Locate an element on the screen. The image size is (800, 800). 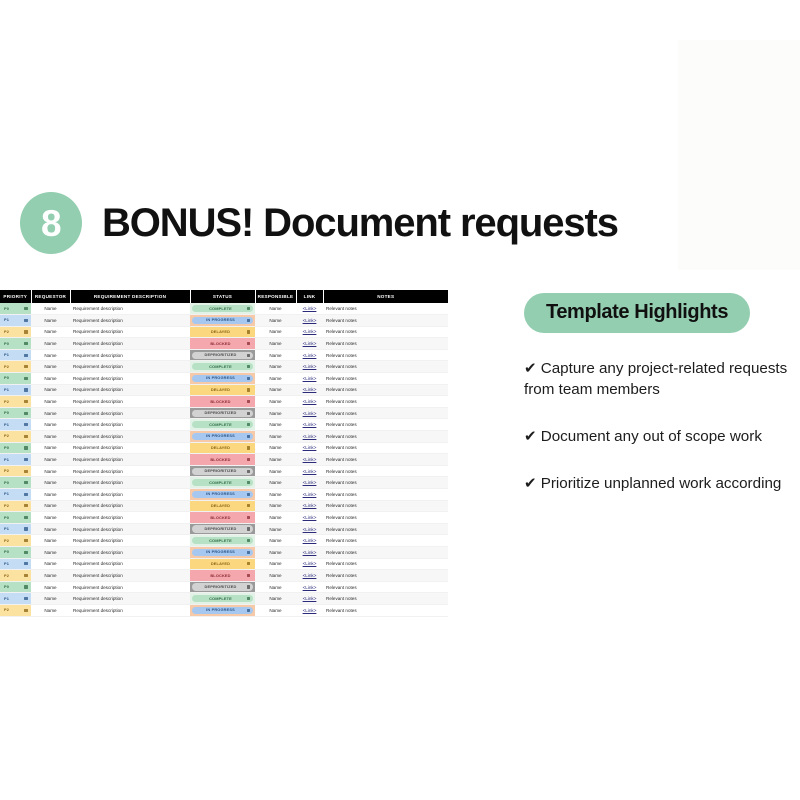
column-header-priority: PRIORITY is located at coordinates (16, 296).